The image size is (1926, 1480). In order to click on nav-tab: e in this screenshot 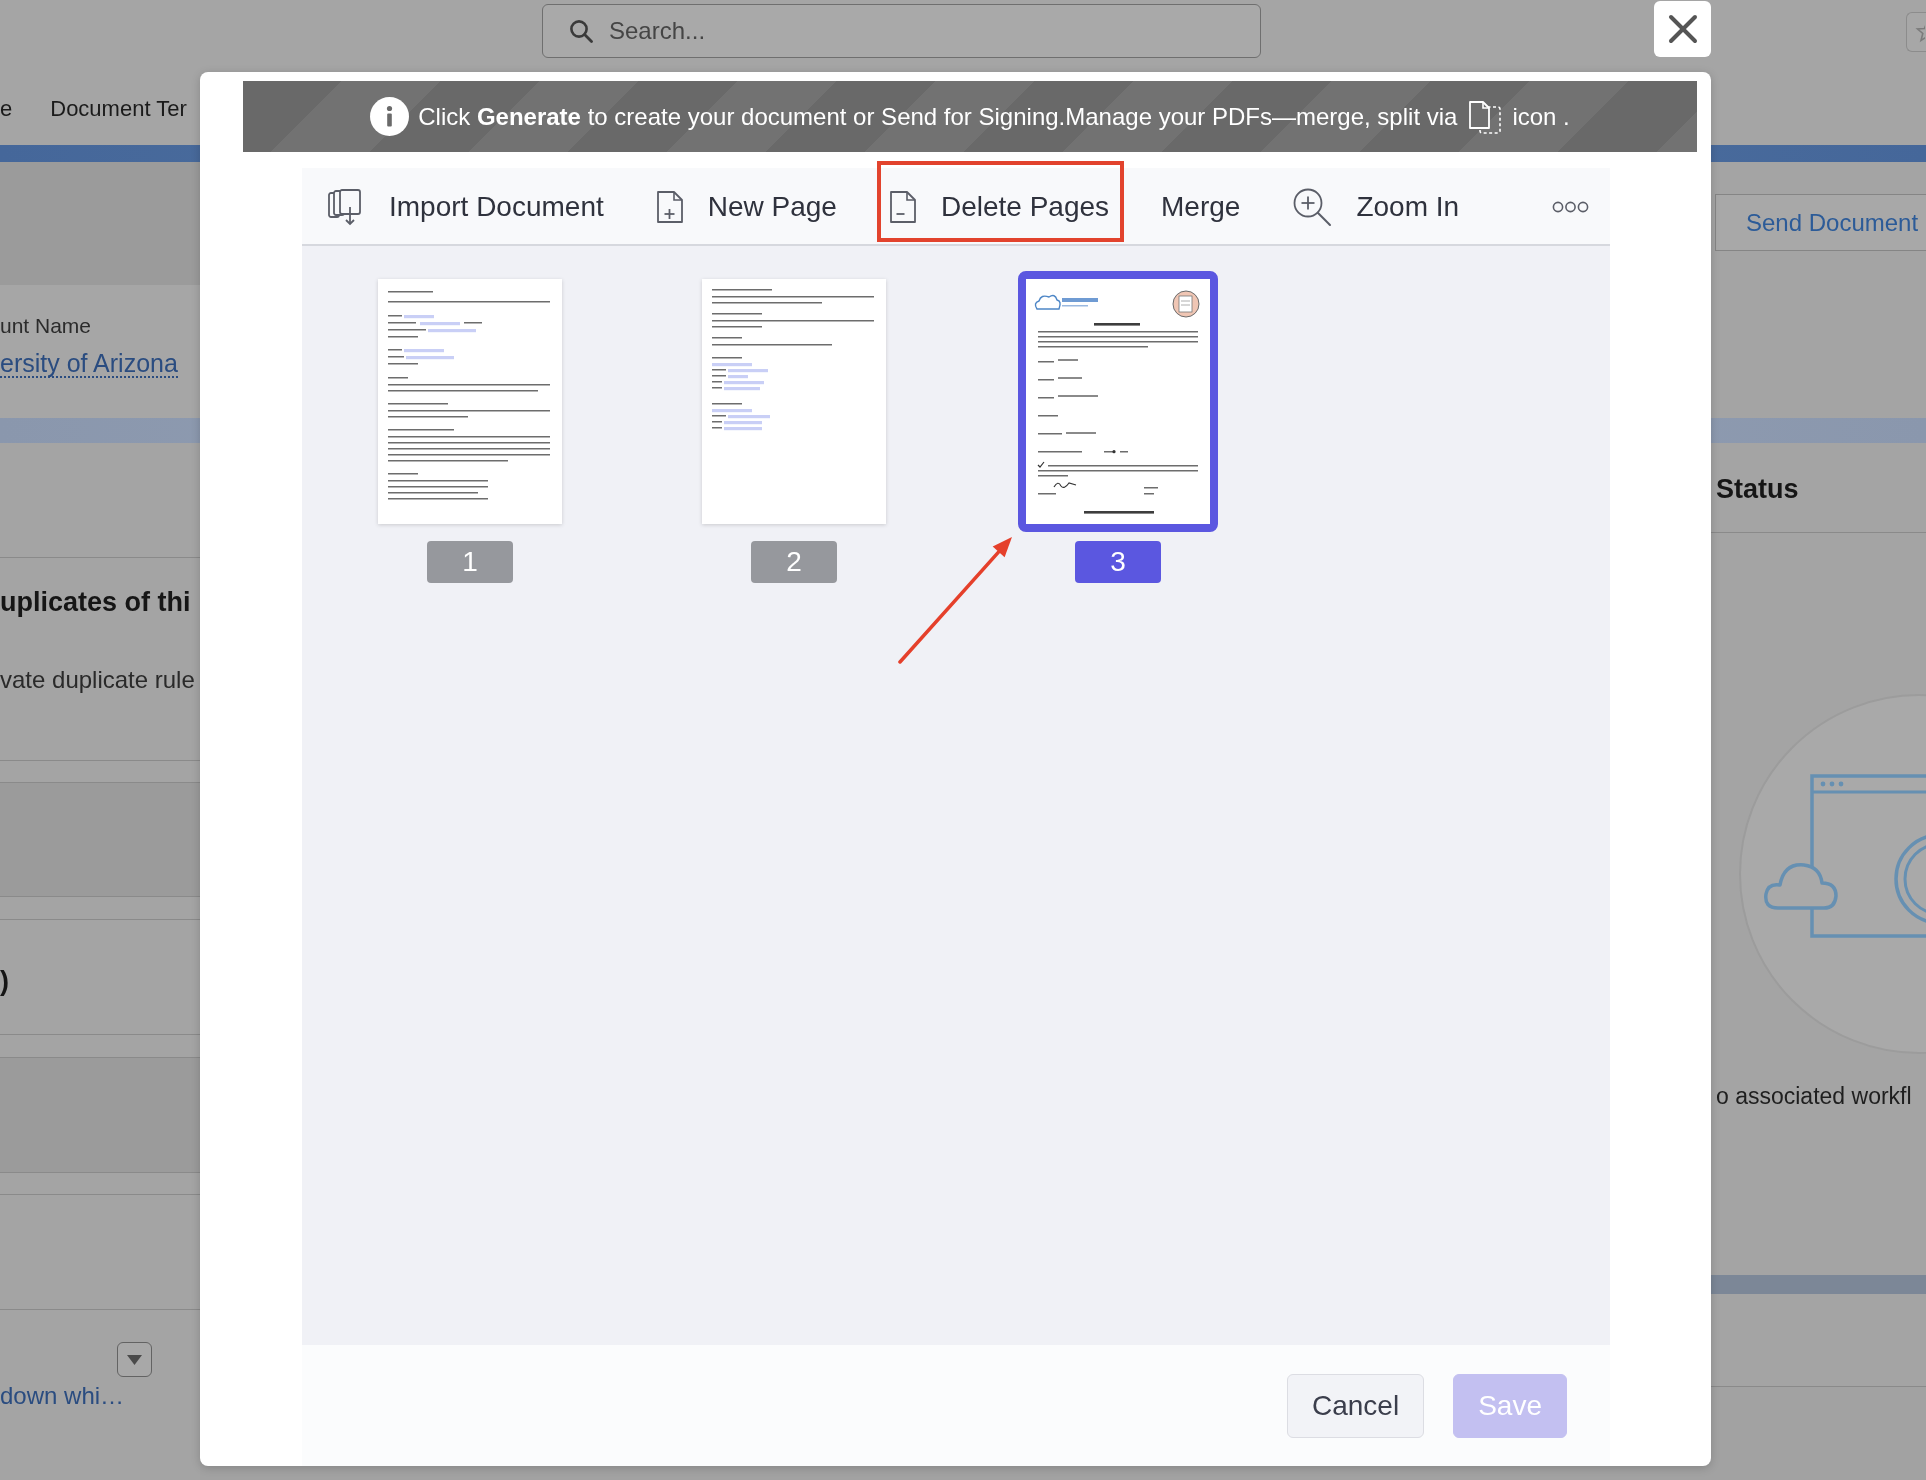, I will do `click(6, 108)`.